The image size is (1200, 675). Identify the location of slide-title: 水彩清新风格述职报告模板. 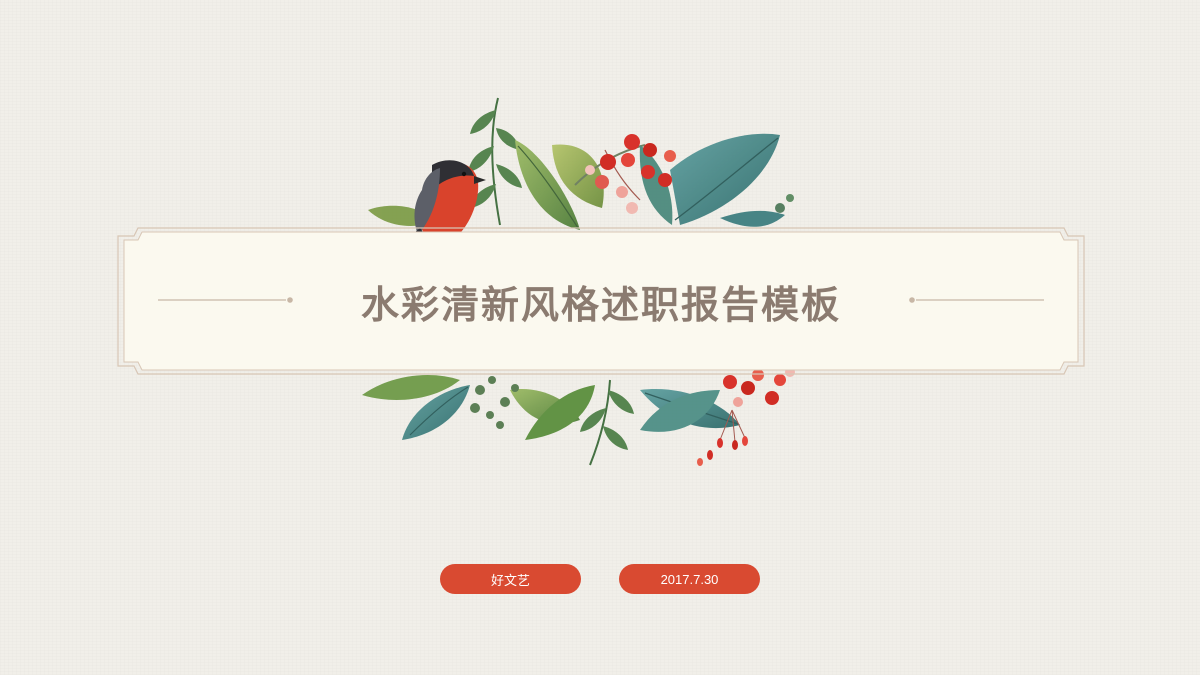
(600, 304).